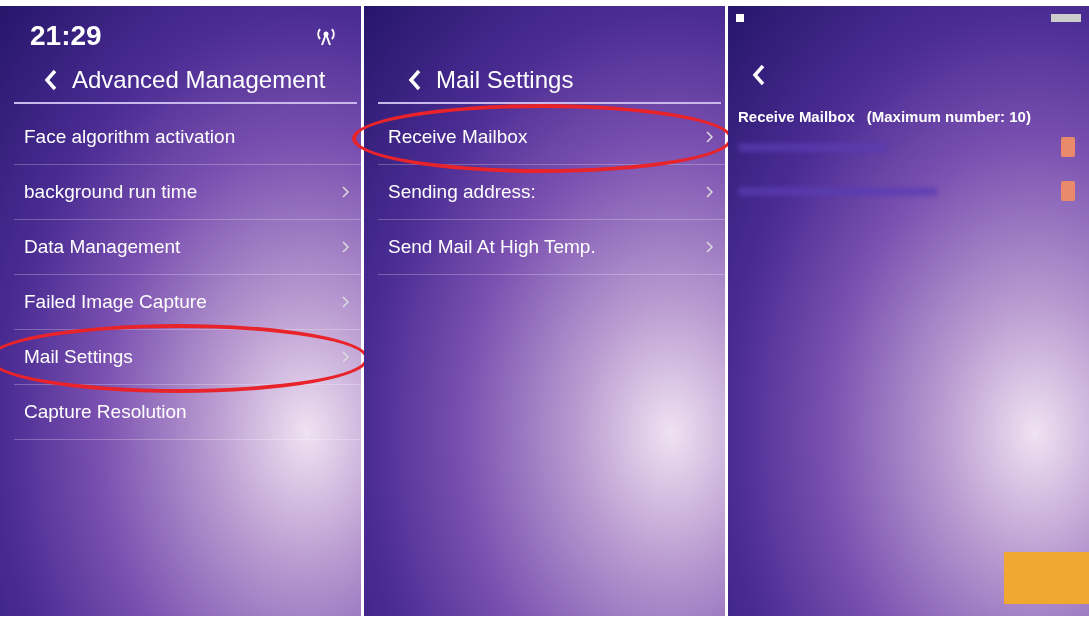 The height and width of the screenshot is (618, 1089). What do you see at coordinates (1066, 18) in the screenshot?
I see `battery-icon` at bounding box center [1066, 18].